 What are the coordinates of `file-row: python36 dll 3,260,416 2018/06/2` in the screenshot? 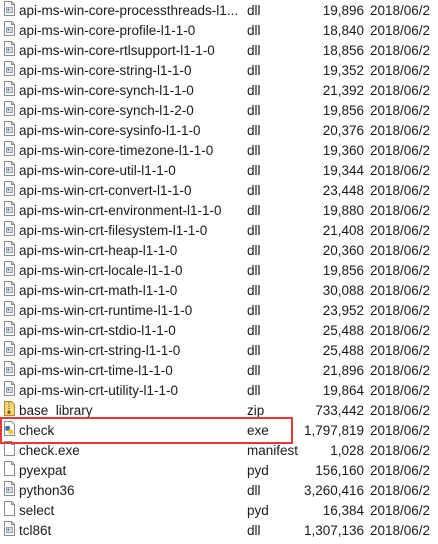 It's located at (219, 491).